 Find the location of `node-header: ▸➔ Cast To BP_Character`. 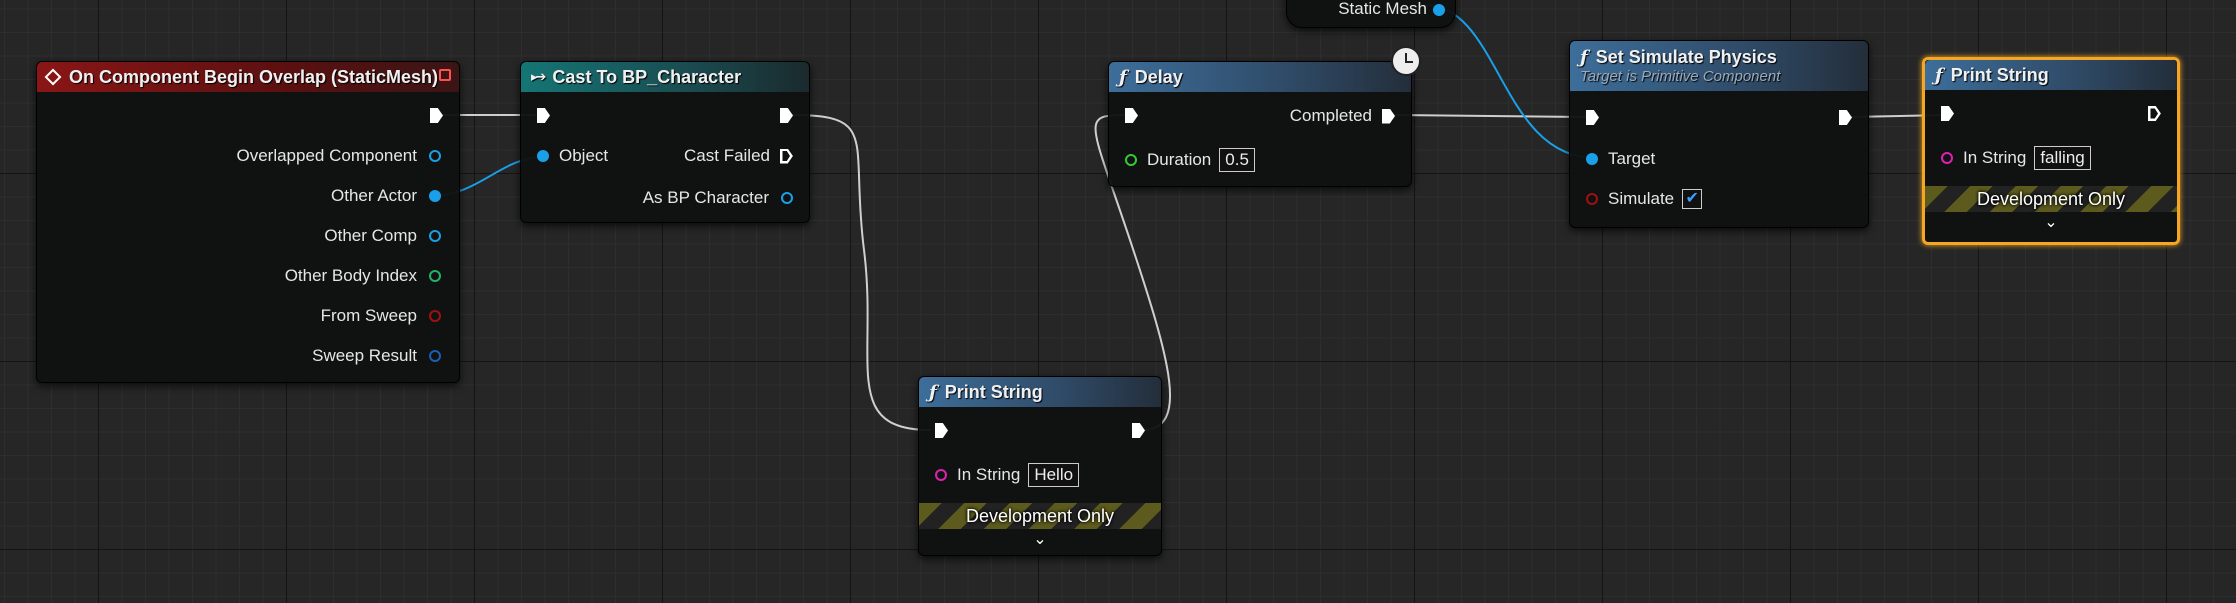

node-header: ▸➔ Cast To BP_Character is located at coordinates (665, 77).